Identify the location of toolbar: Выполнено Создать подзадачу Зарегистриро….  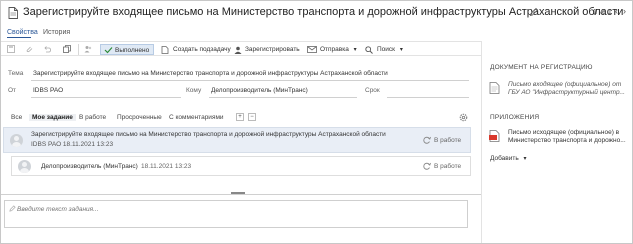
(241, 48).